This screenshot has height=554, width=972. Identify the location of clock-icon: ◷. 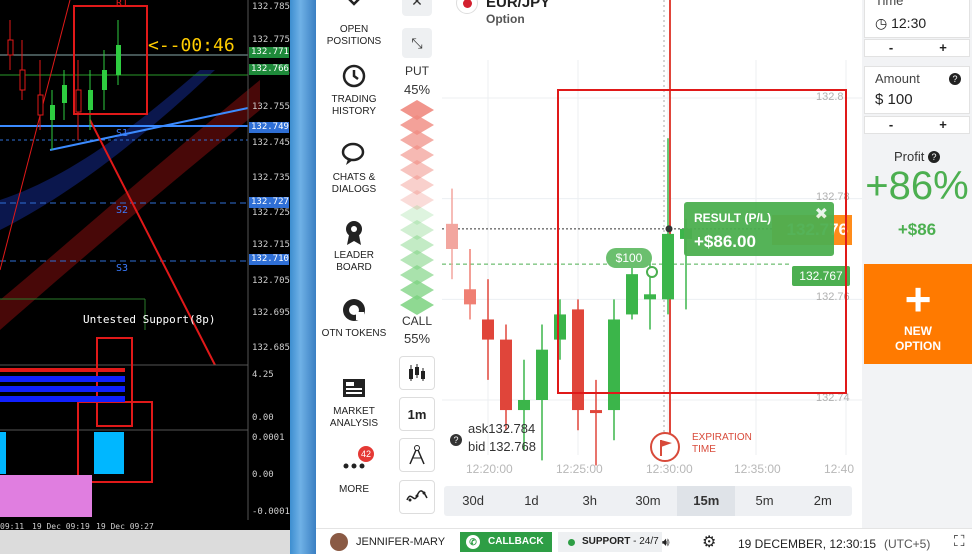
(881, 23).